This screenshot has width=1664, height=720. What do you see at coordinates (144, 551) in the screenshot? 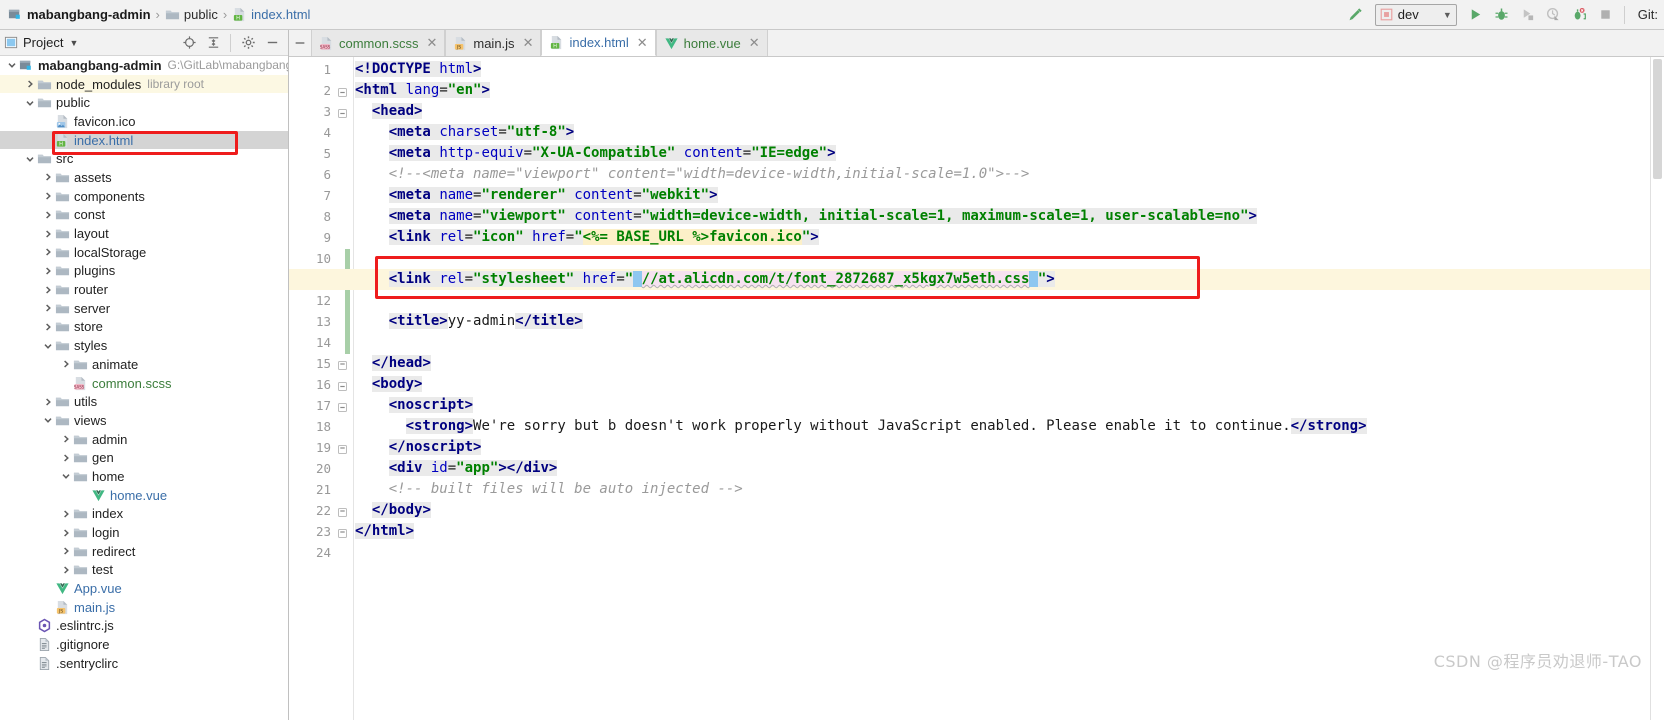
I see `tree-node-redirect: redirect` at bounding box center [144, 551].